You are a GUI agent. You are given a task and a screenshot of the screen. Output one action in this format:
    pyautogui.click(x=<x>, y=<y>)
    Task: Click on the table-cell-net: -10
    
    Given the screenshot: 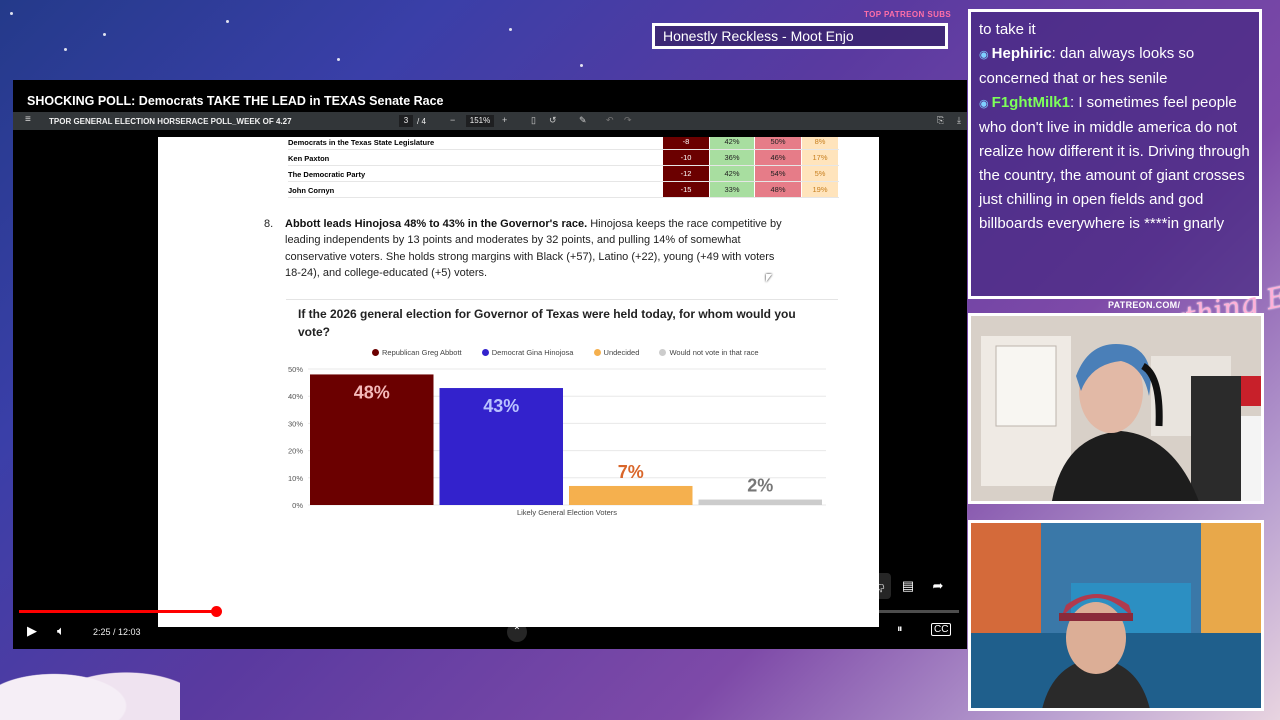 What is the action you would take?
    pyautogui.click(x=686, y=157)
    